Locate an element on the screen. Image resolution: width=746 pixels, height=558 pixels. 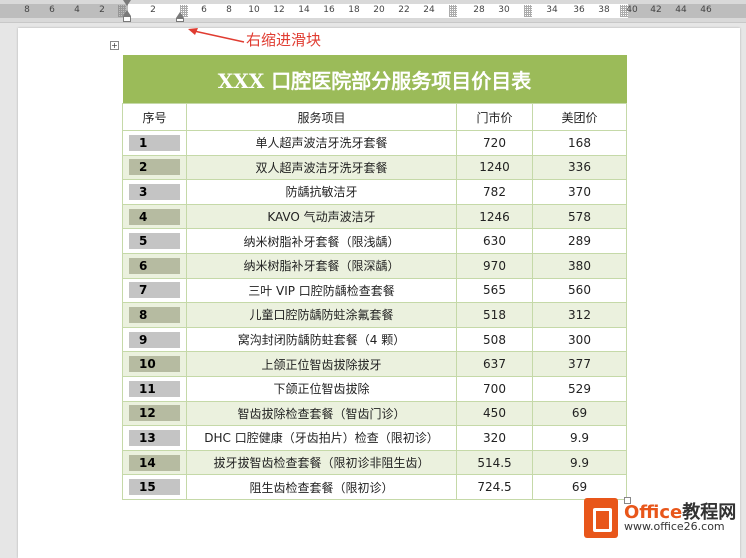
table-row: 14 拔牙拔智齿检查套餐（限初诊非阻生齿） 514.5 9.9 is located at coordinates (375, 462).